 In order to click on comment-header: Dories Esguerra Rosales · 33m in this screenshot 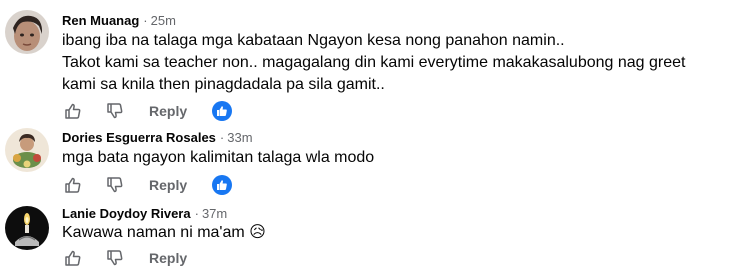, I will do `click(157, 138)`.